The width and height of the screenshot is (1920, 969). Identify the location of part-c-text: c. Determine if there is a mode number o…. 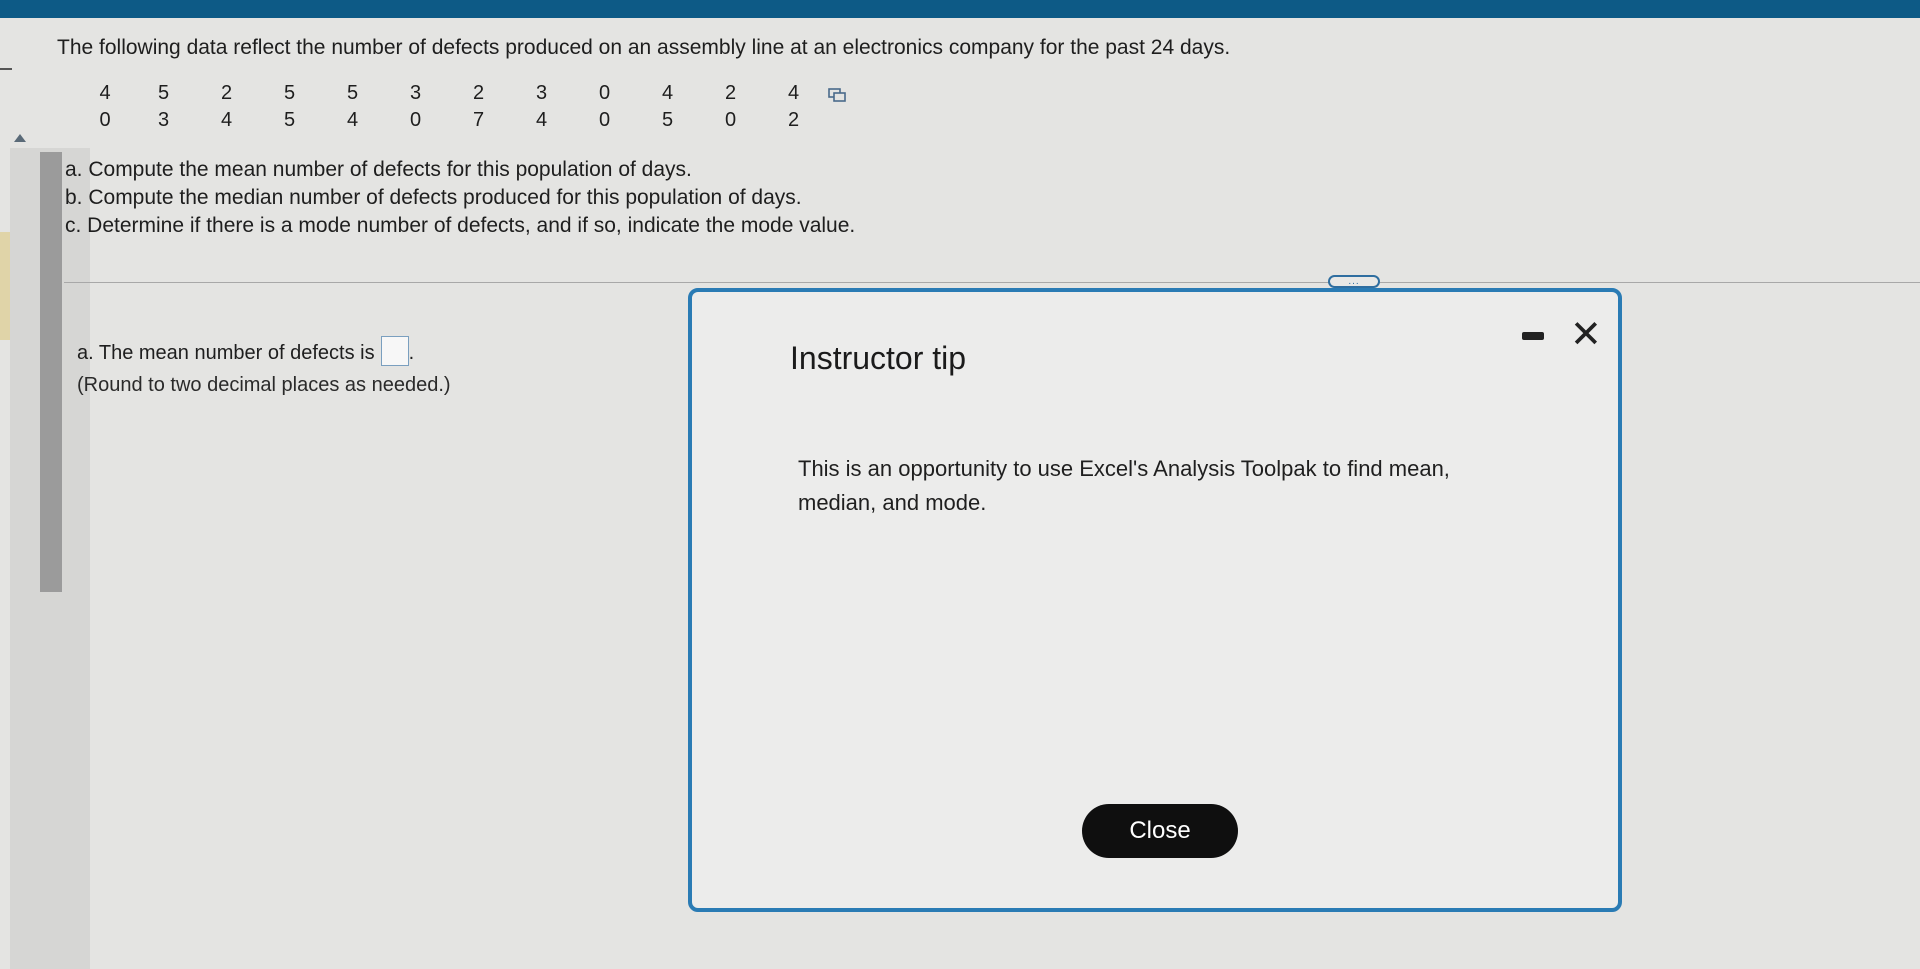
(460, 225).